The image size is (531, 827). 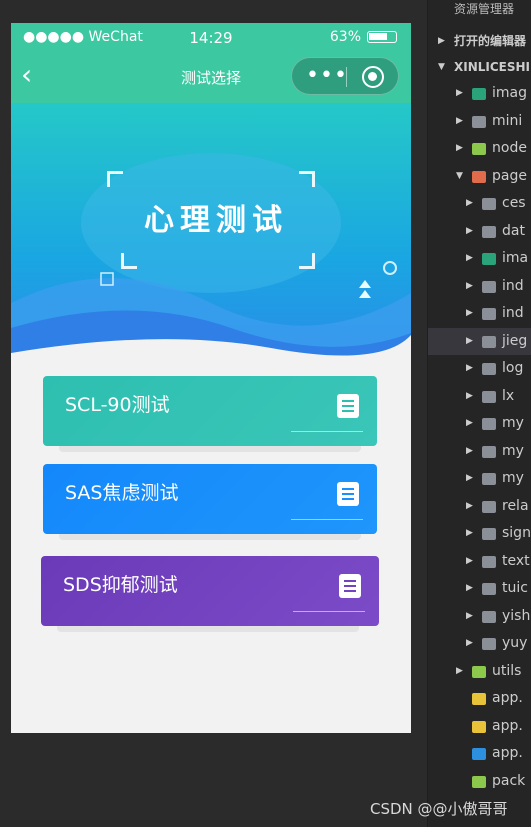 What do you see at coordinates (479, 589) in the screenshot?
I see `tree-item: ▶ tuic` at bounding box center [479, 589].